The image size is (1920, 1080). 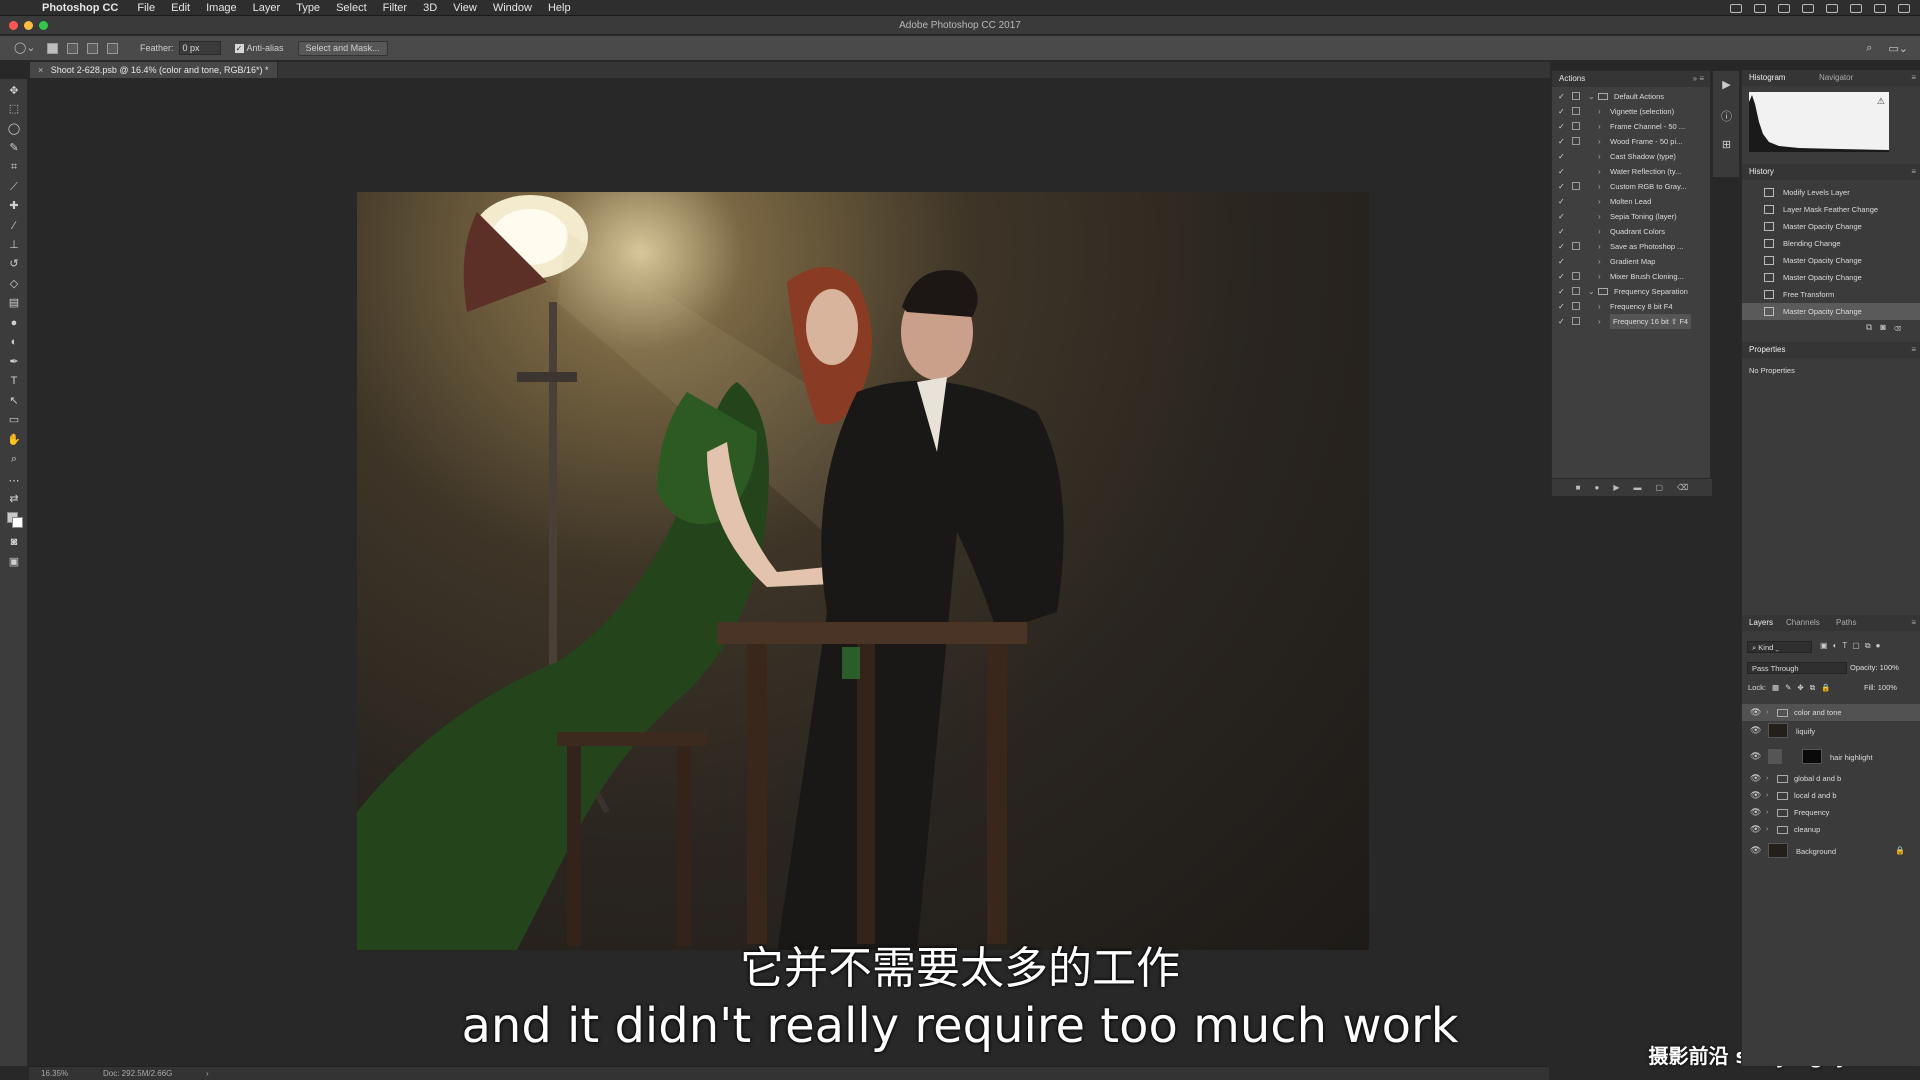 I want to click on blur-tool-icon: ●, so click(x=14, y=323).